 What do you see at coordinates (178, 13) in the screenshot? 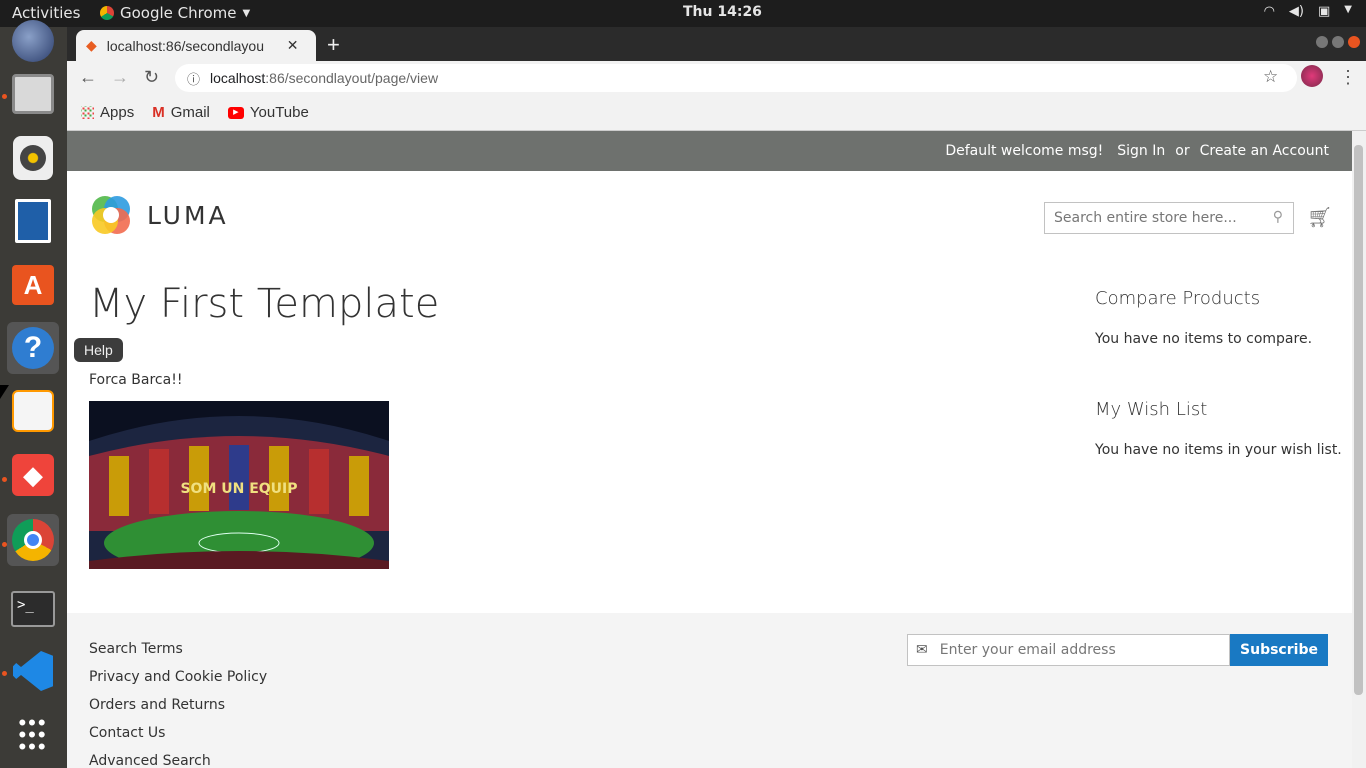
I see `app-name: Google Chrome` at bounding box center [178, 13].